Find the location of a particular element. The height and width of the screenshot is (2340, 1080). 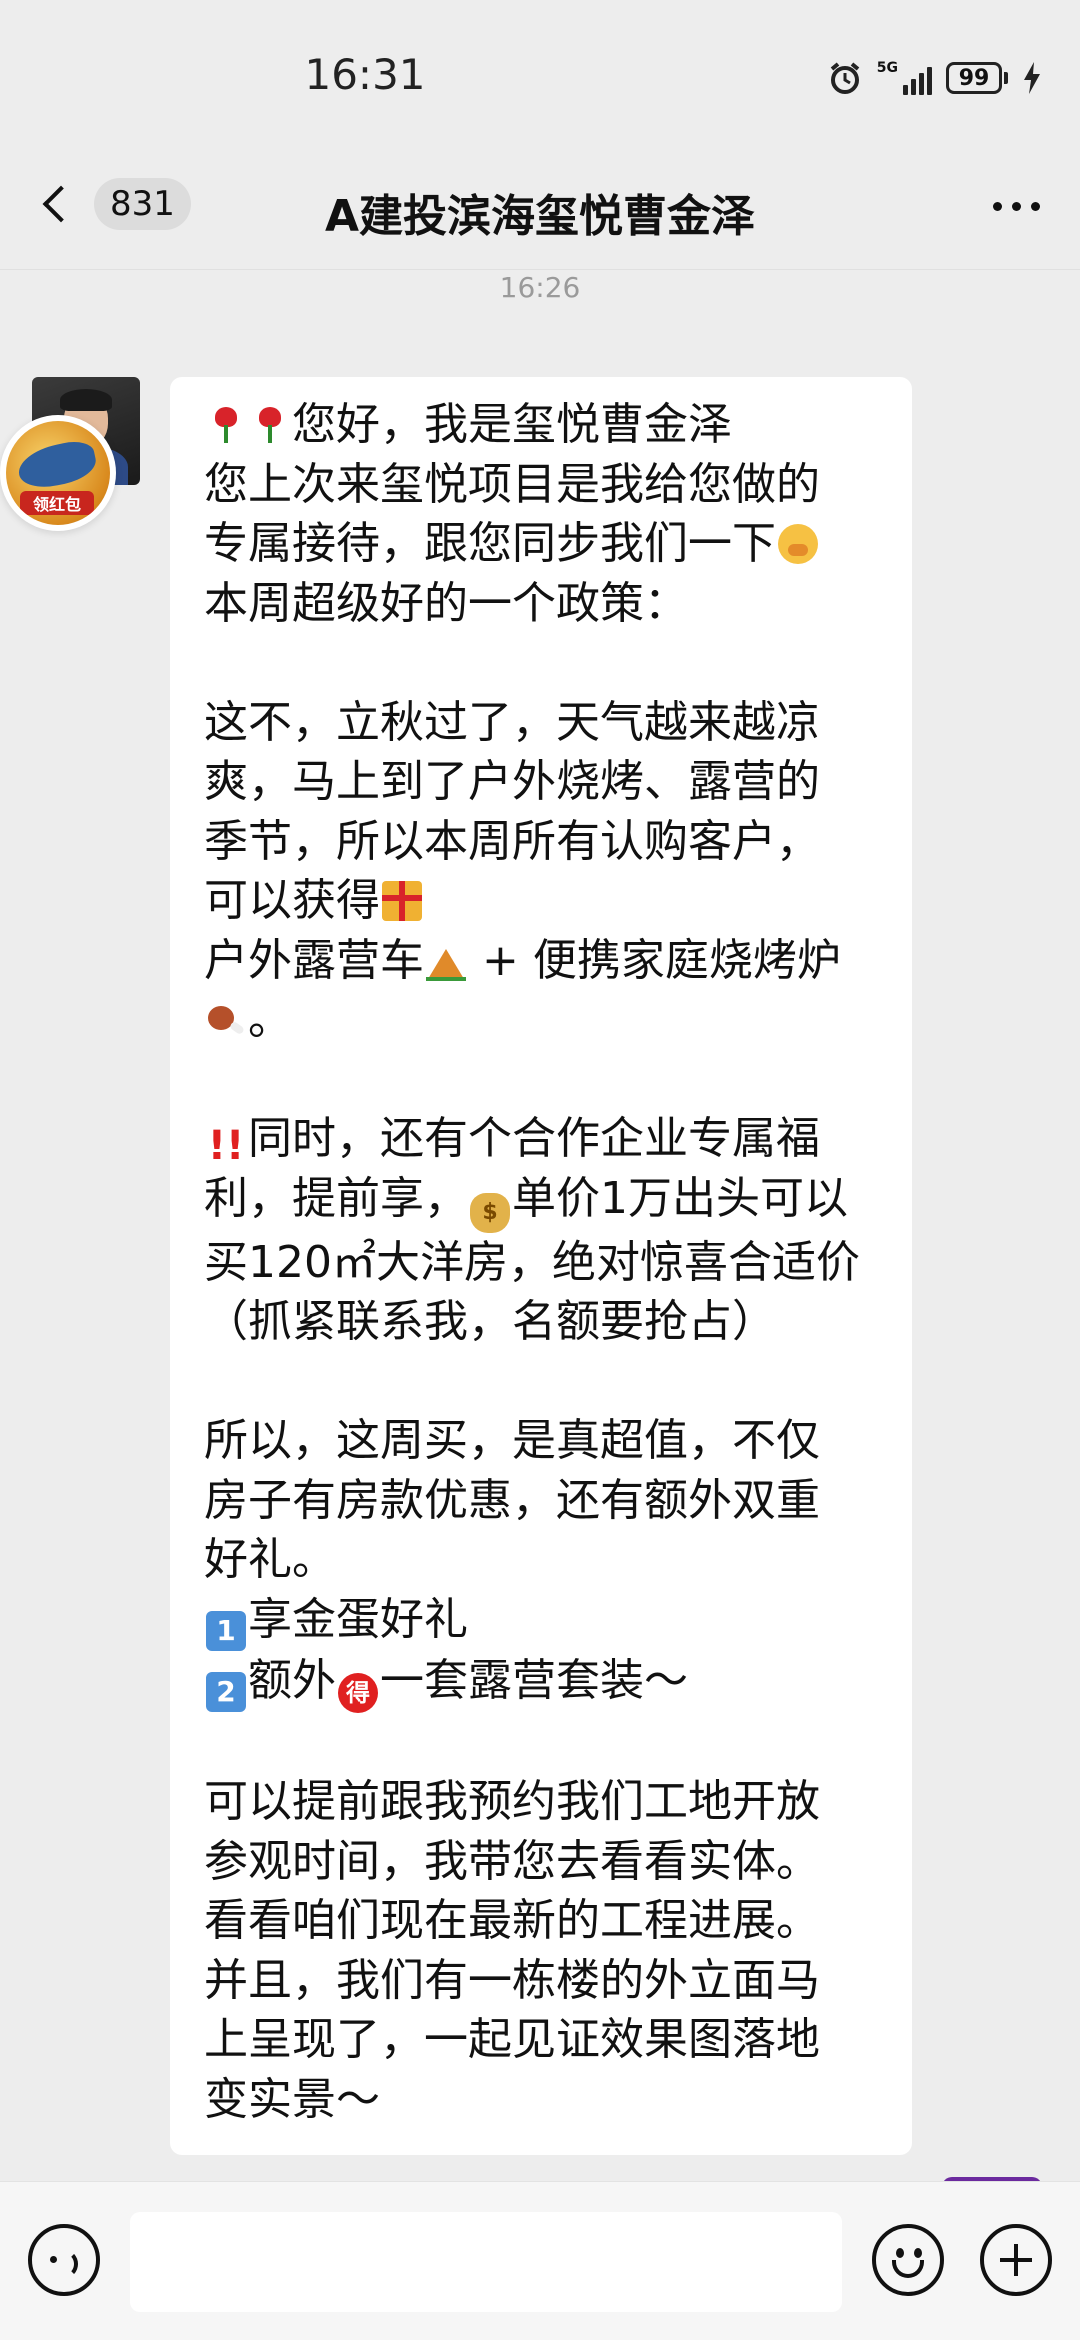

message-line: 户外露营车 + 便携家庭烧烤炉 is located at coordinates (541, 961).